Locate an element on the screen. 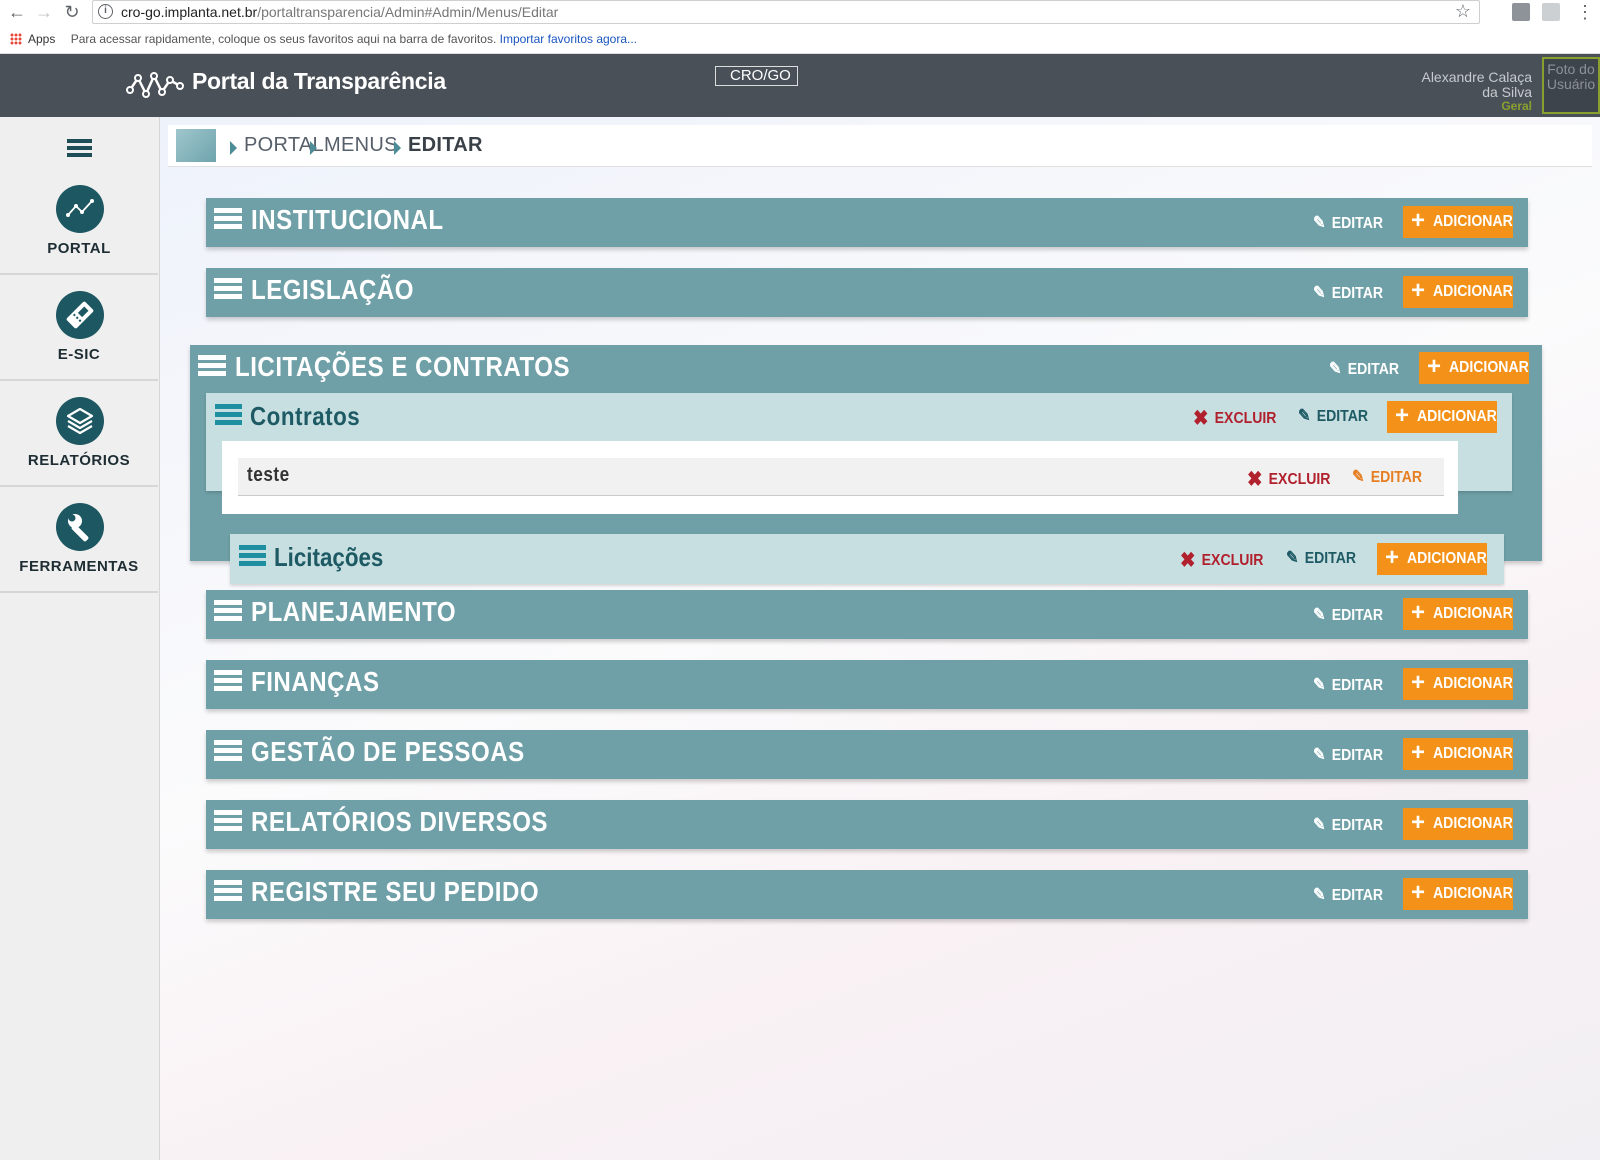  sidebar-item-ferramentas: FERRAMENTAS is located at coordinates (79, 541).